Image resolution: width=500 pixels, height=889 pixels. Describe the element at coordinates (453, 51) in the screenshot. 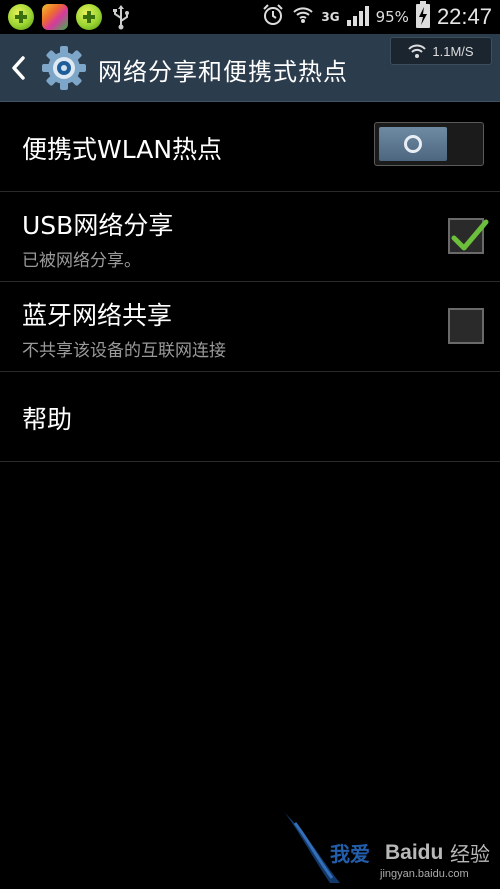

I see `network-speed-text: 1.1M/S` at that location.